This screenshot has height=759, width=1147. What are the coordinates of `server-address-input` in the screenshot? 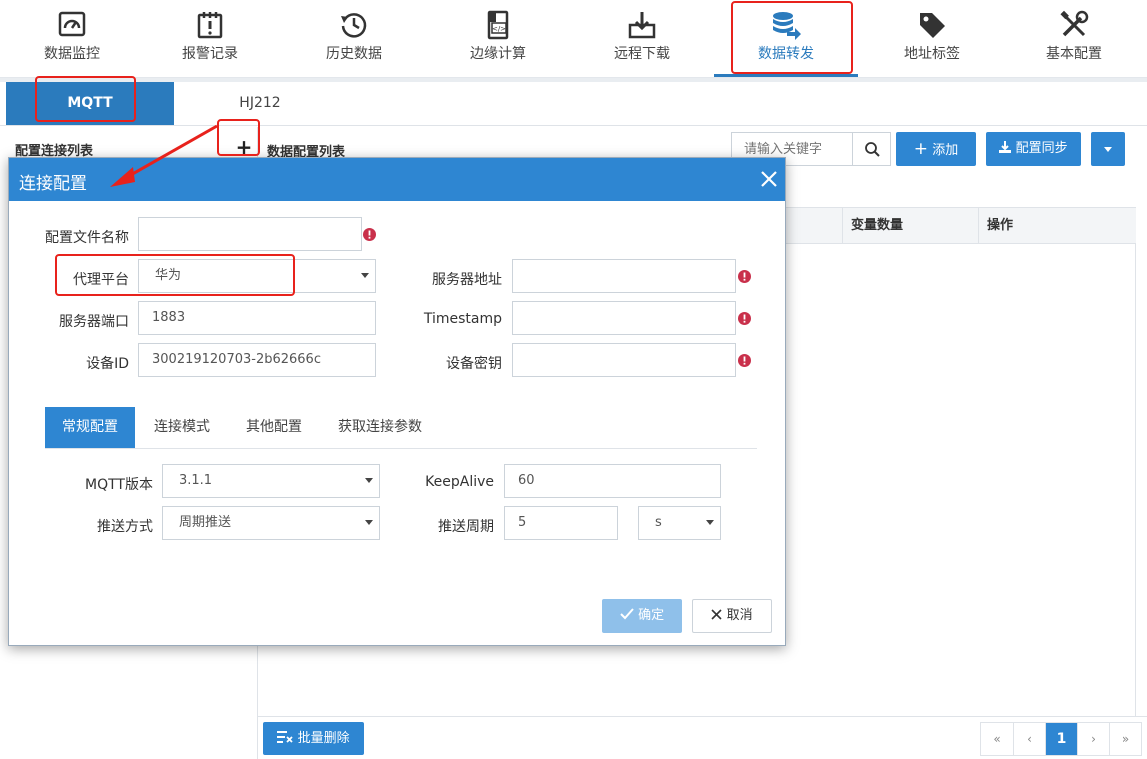 It's located at (624, 276).